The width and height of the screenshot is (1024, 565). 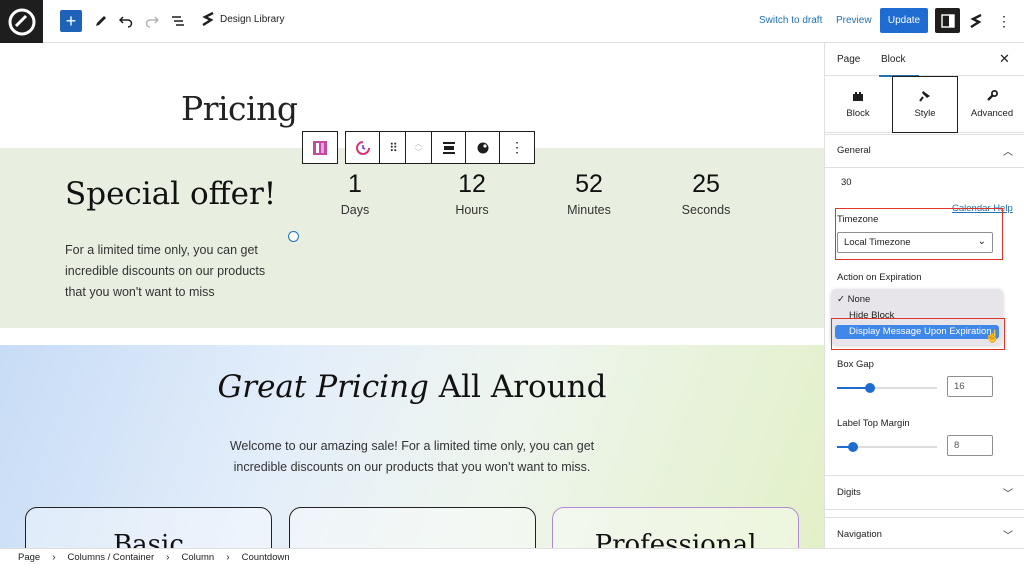 I want to click on countdown-label: Hours, so click(x=472, y=210).